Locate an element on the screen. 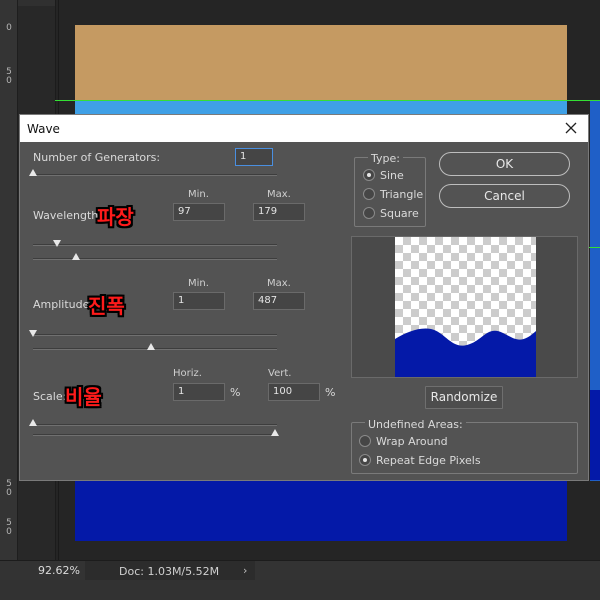  amplitude-min-slider-thumb is located at coordinates (33, 333).